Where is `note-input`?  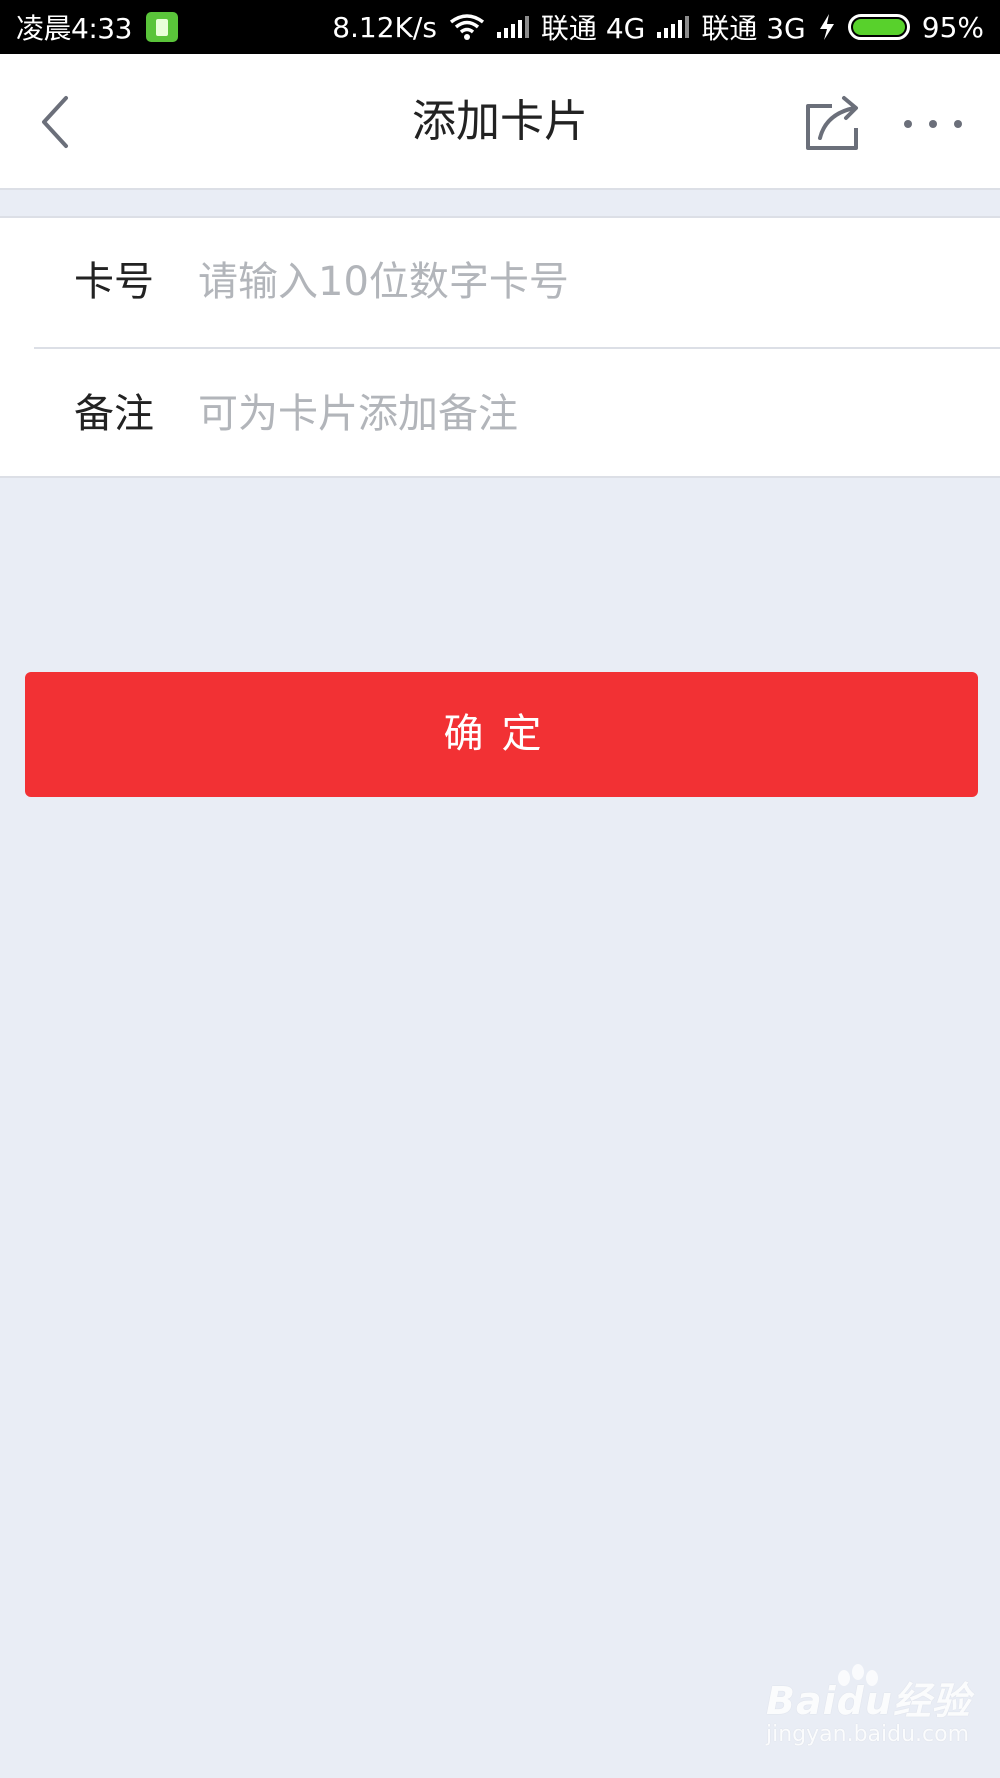 note-input is located at coordinates (578, 414).